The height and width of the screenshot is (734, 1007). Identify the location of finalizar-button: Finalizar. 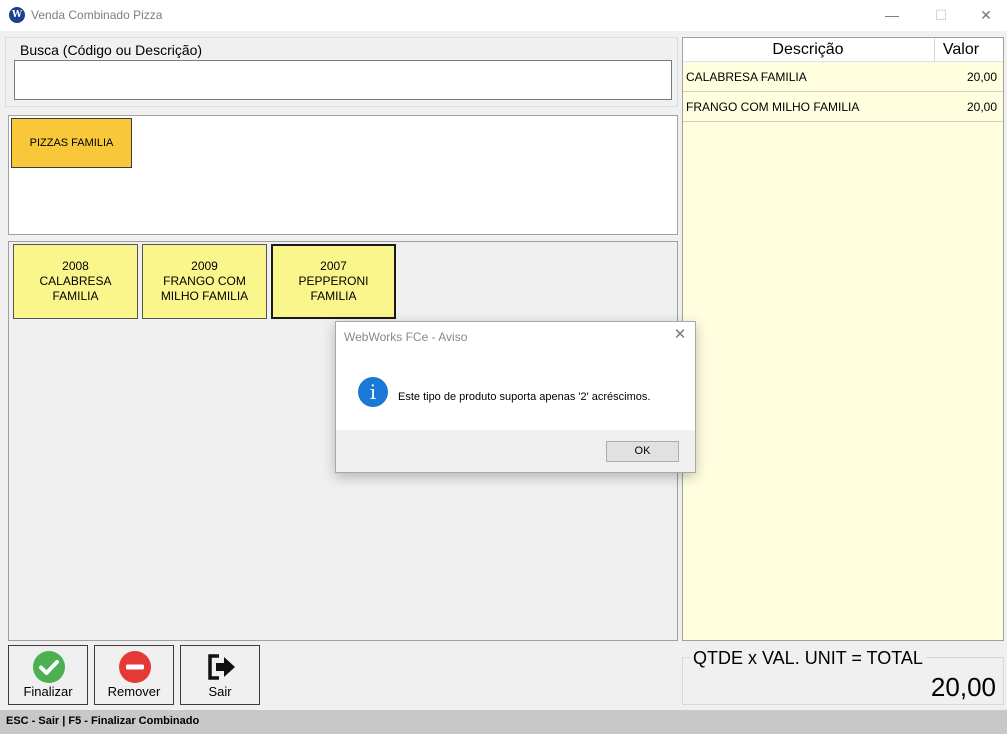
(48, 675).